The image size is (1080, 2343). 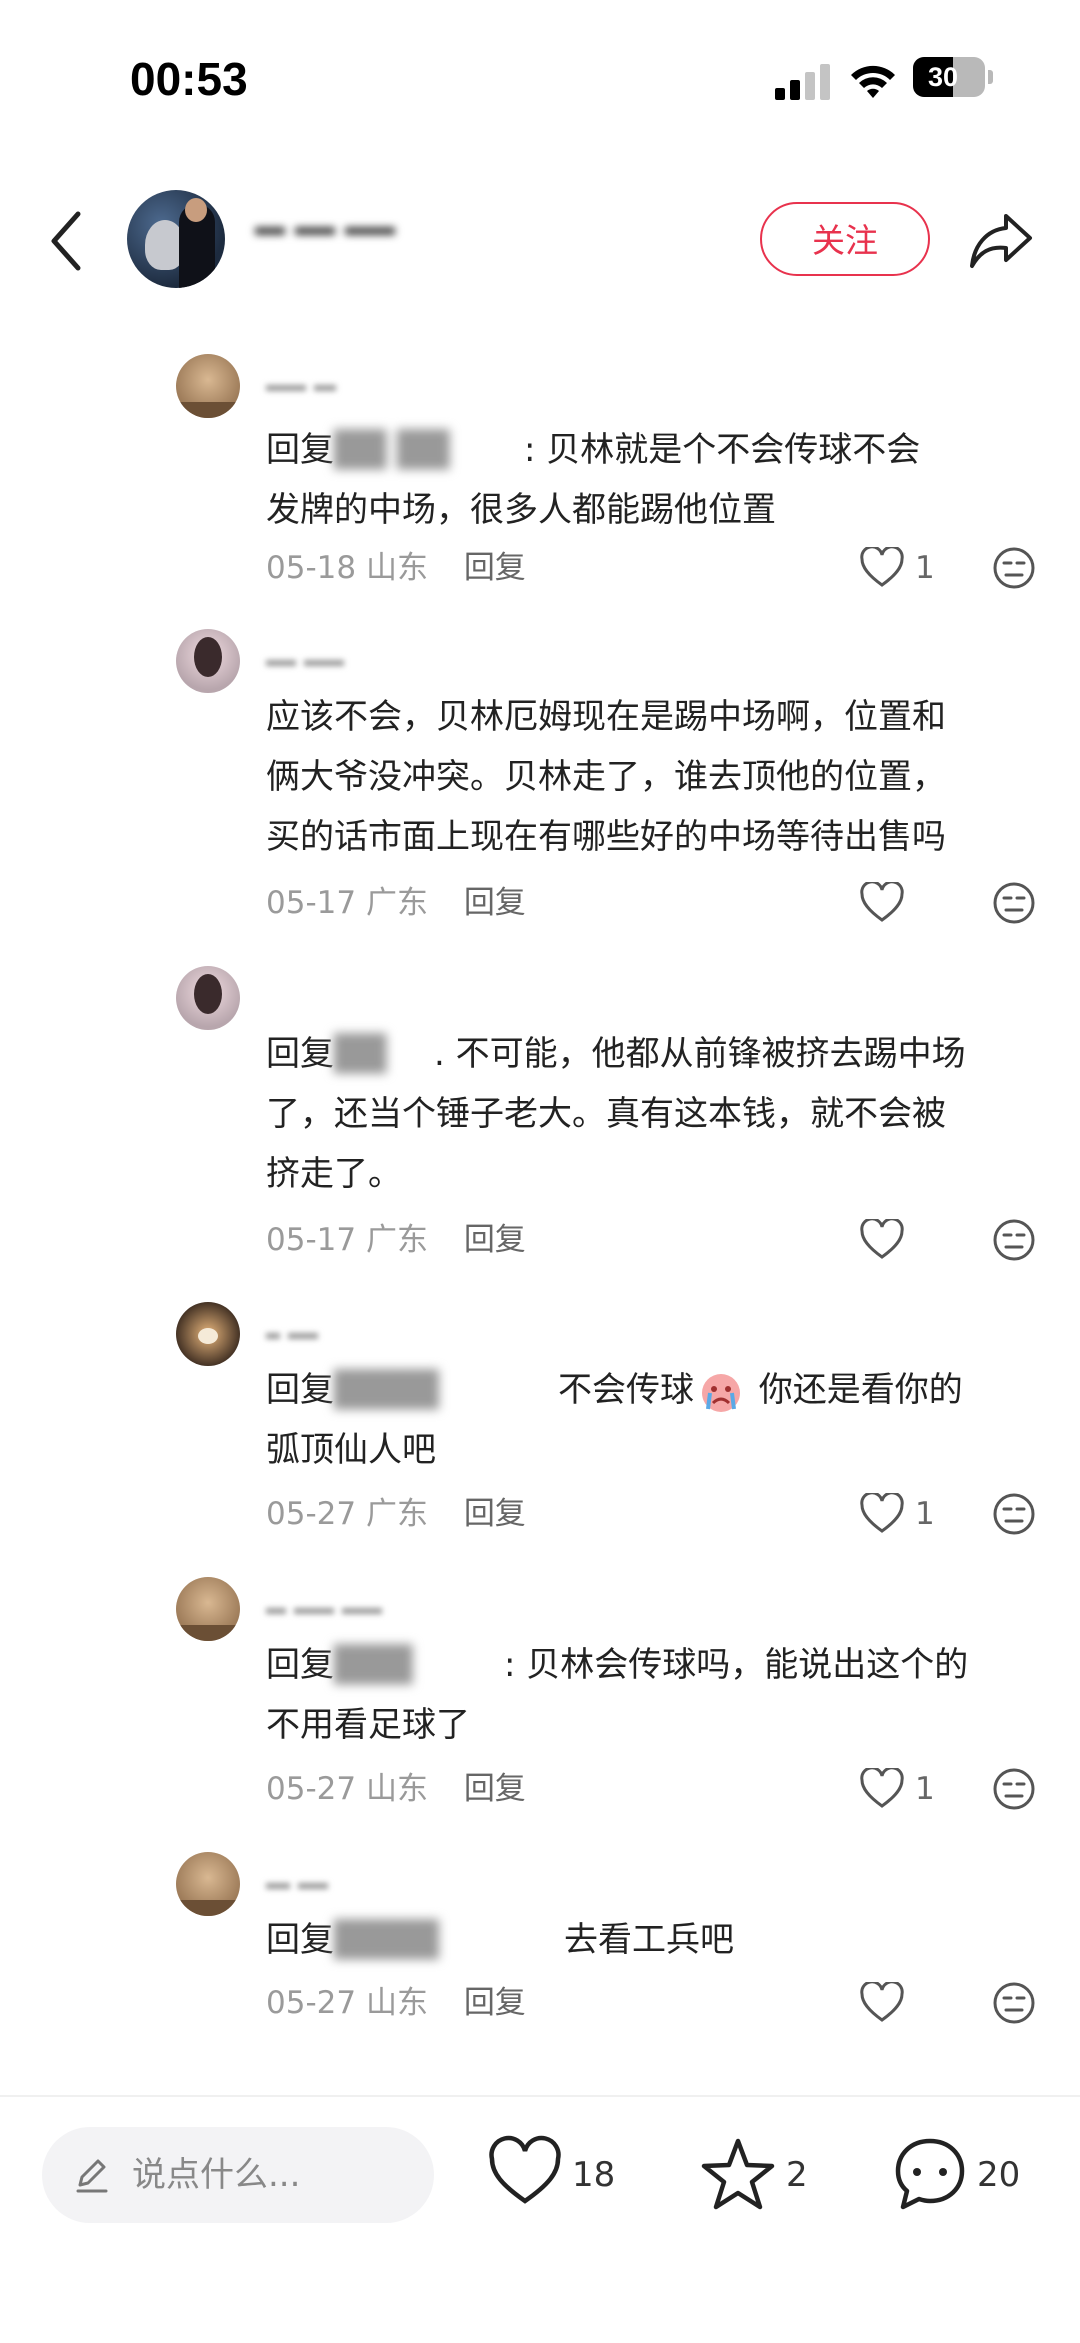 I want to click on comment-meta: 05-27 广东 回复, so click(x=396, y=1514).